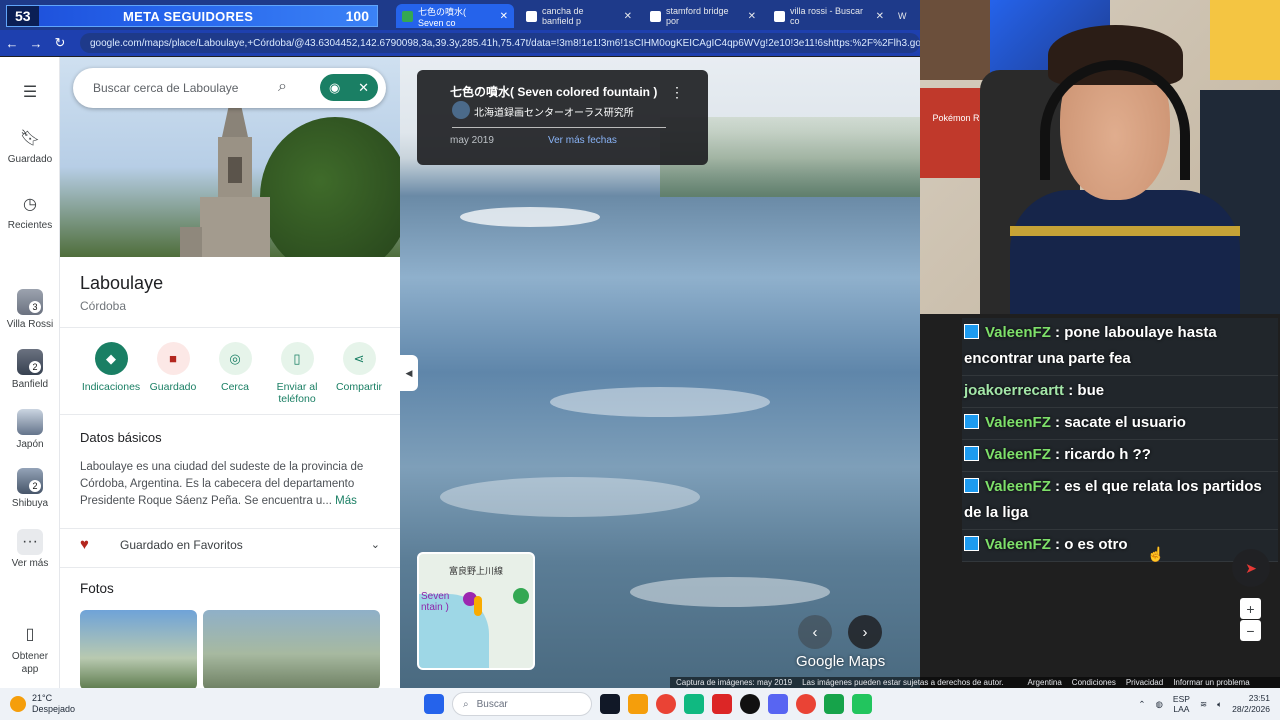  Describe the element at coordinates (42, 704) in the screenshot. I see `weather-widget: 21°C Despejado` at that location.